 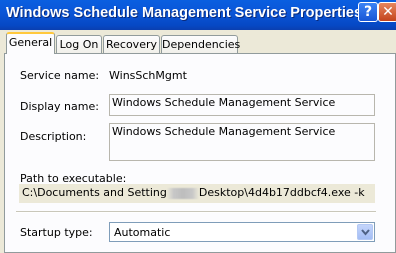 What do you see at coordinates (242, 105) in the screenshot?
I see `display-name-field: Windows Schedule Management Service` at bounding box center [242, 105].